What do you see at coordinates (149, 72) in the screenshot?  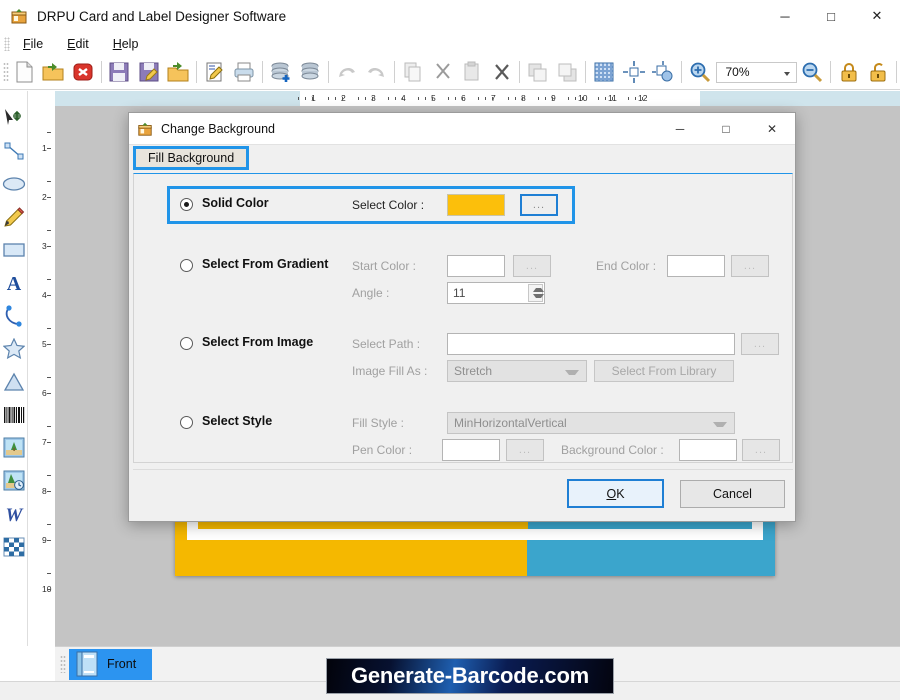 I see `save-as-icon` at bounding box center [149, 72].